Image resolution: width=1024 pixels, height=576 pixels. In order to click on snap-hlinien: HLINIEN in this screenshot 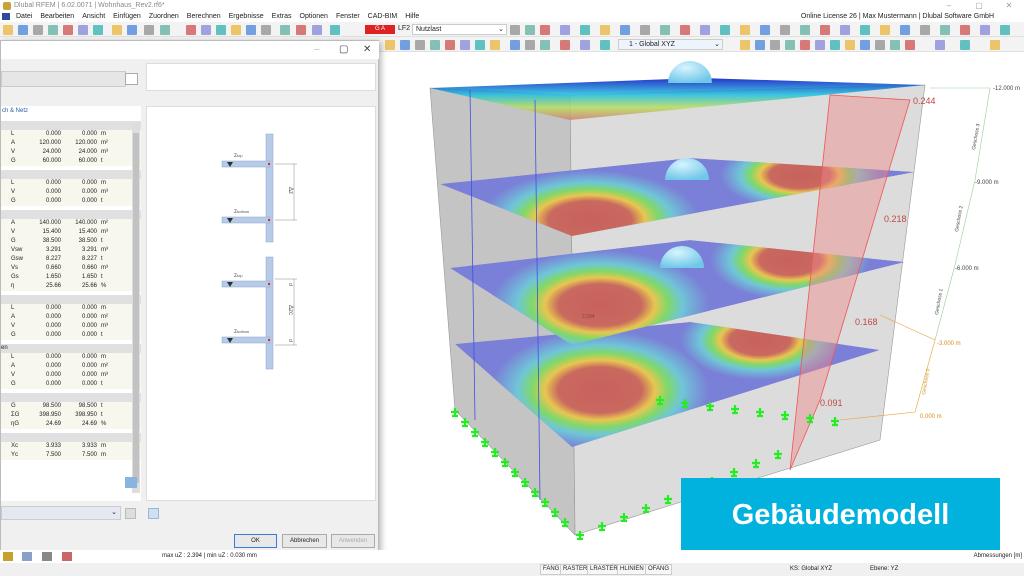, I will do `click(632, 569)`.